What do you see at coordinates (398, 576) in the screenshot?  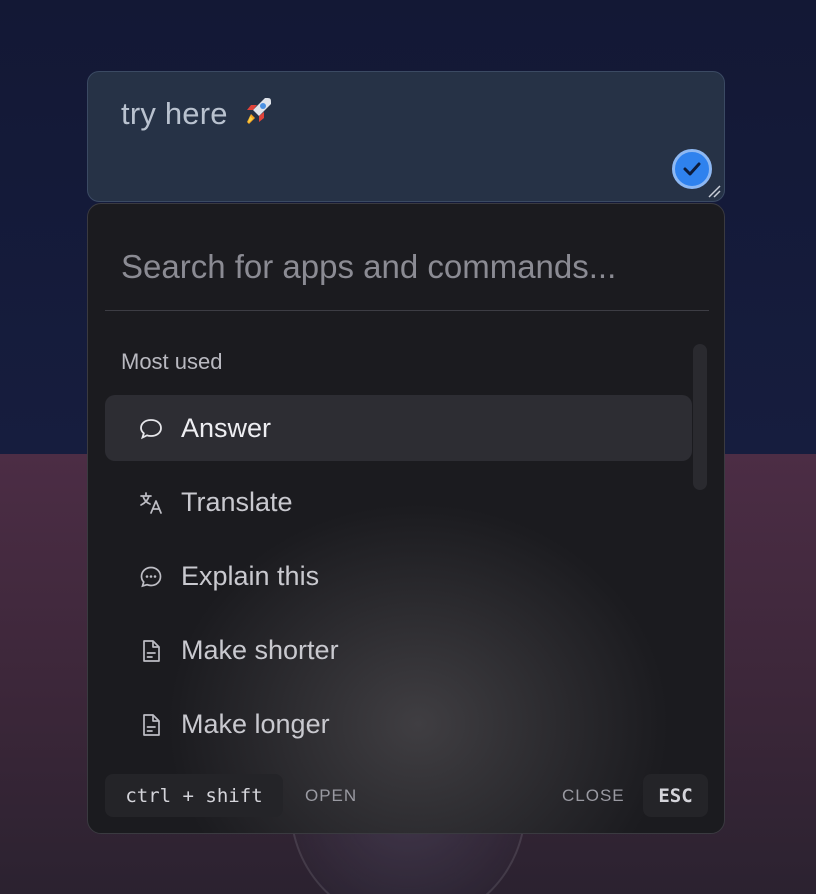 I see `command-item-explain-this: Explain this` at bounding box center [398, 576].